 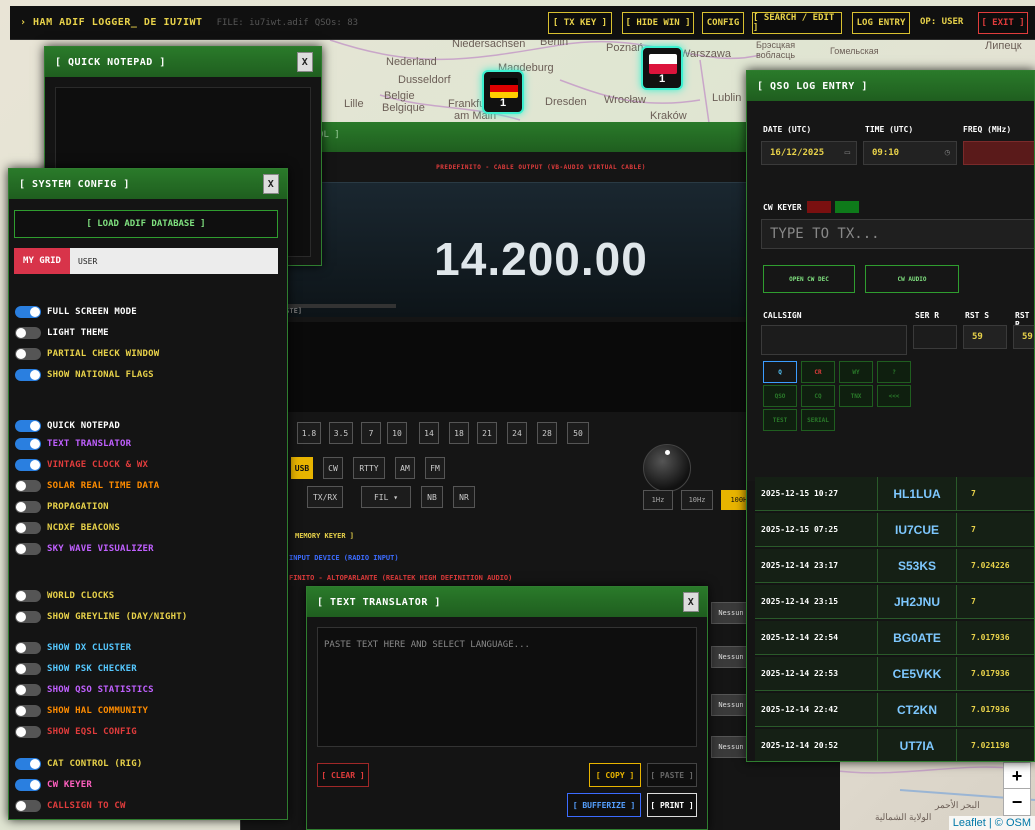 What do you see at coordinates (459, 433) in the screenshot?
I see `band-button: 18` at bounding box center [459, 433].